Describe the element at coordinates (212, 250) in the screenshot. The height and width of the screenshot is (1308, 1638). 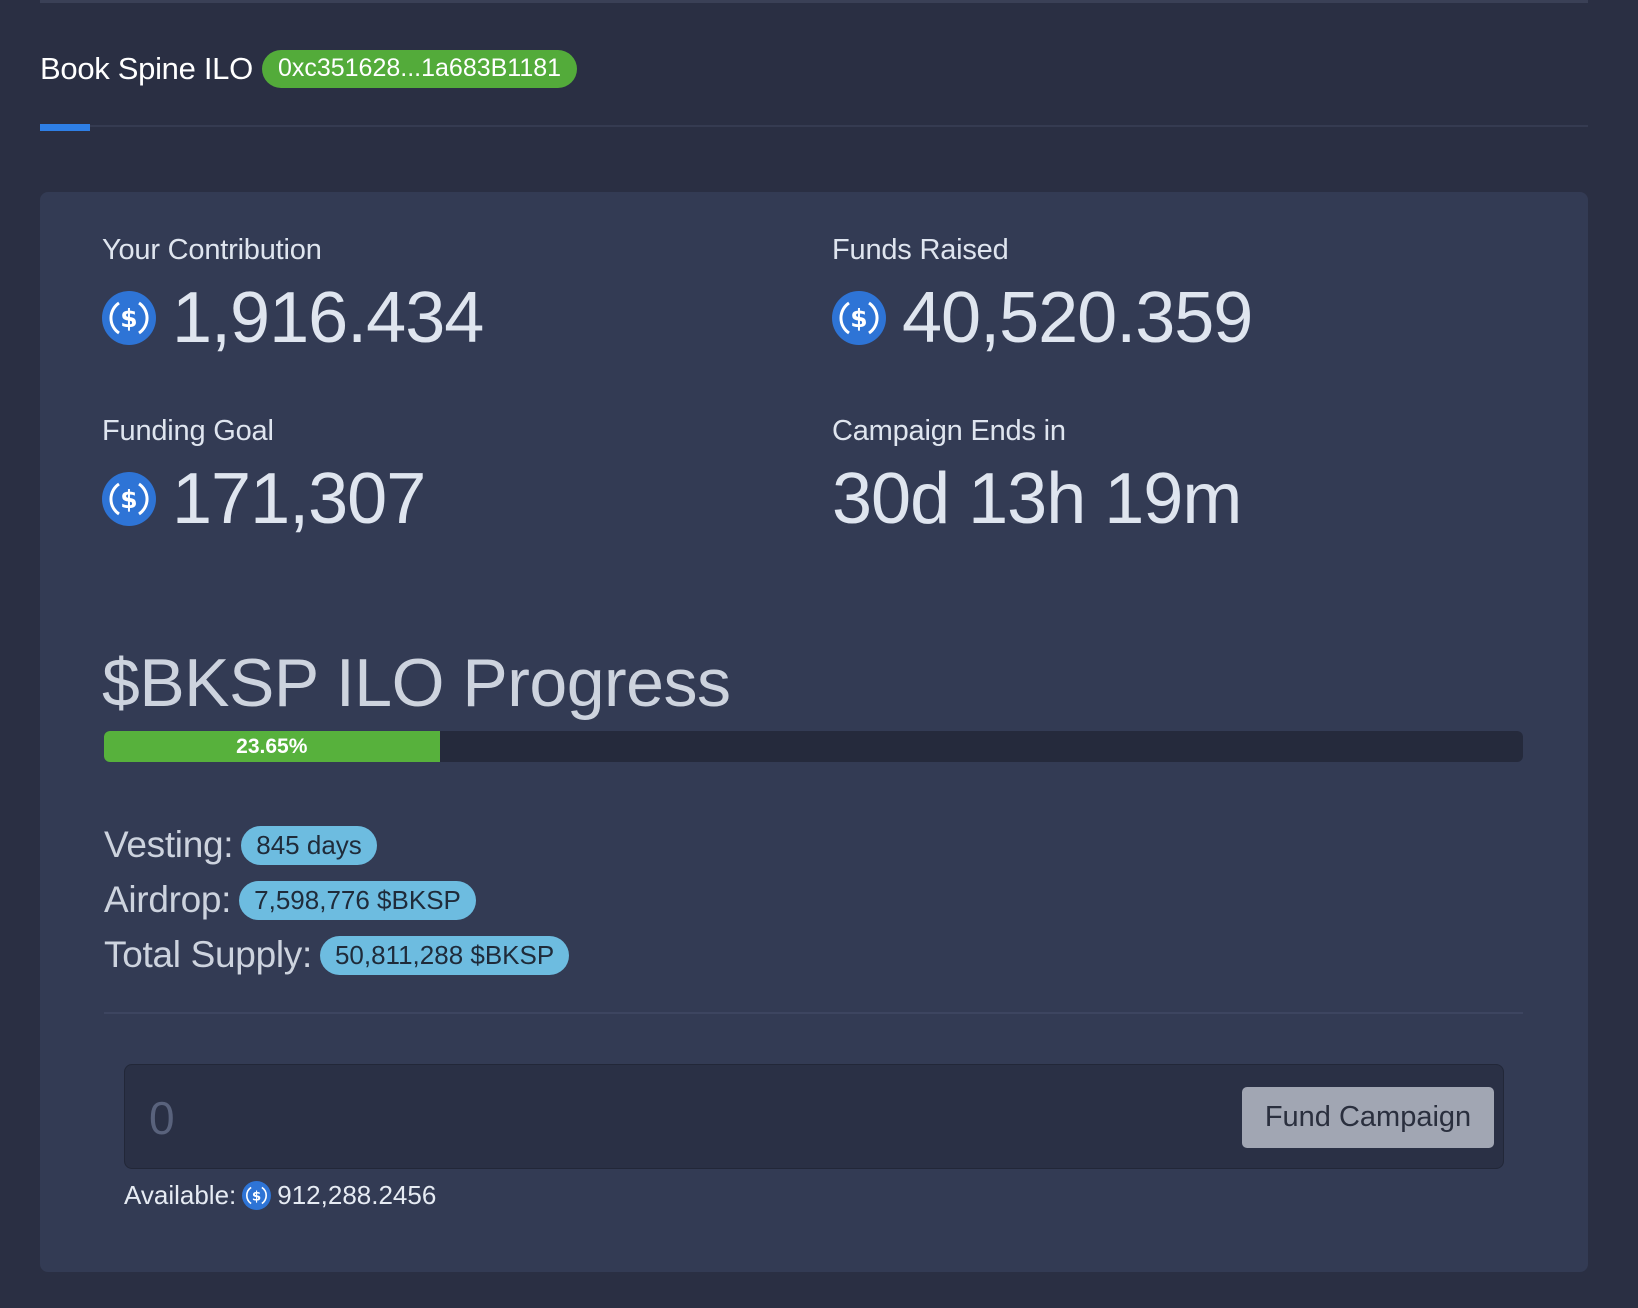
I see `your-contribution-label: Your Contribution` at that location.